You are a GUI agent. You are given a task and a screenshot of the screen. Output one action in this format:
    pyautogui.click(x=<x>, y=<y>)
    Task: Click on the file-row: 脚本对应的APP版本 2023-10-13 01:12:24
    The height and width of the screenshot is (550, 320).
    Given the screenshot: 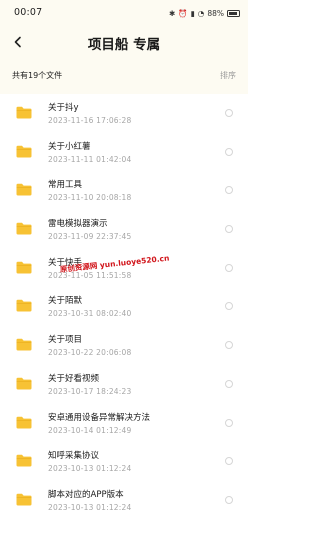 What is the action you would take?
    pyautogui.click(x=124, y=500)
    